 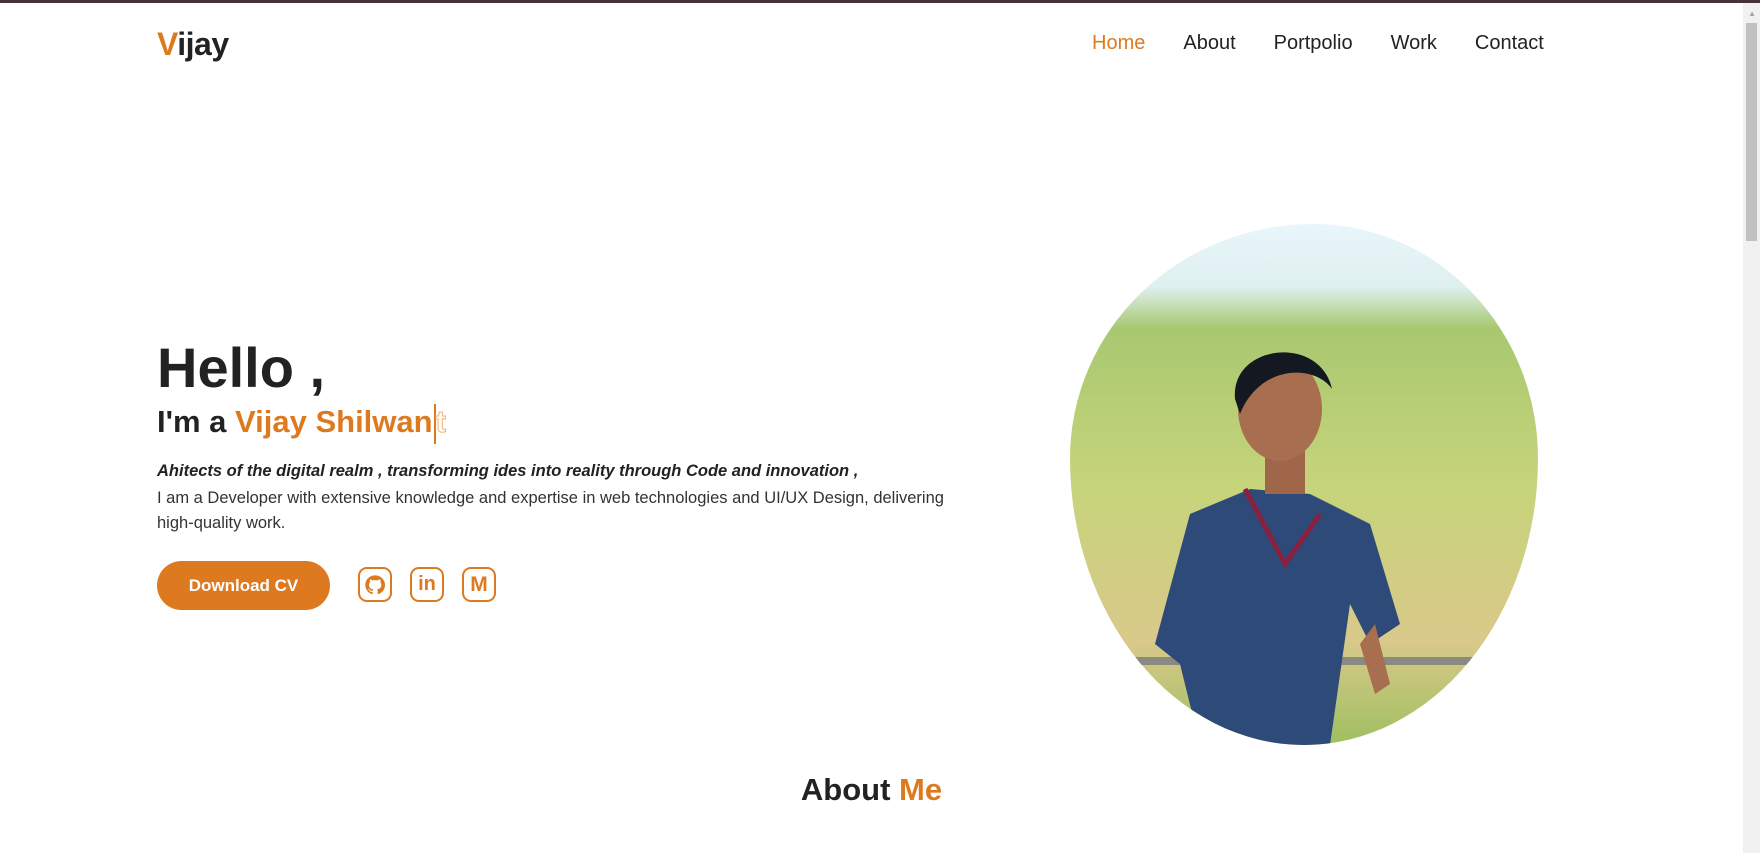 I want to click on about-accent: Me, so click(x=921, y=789).